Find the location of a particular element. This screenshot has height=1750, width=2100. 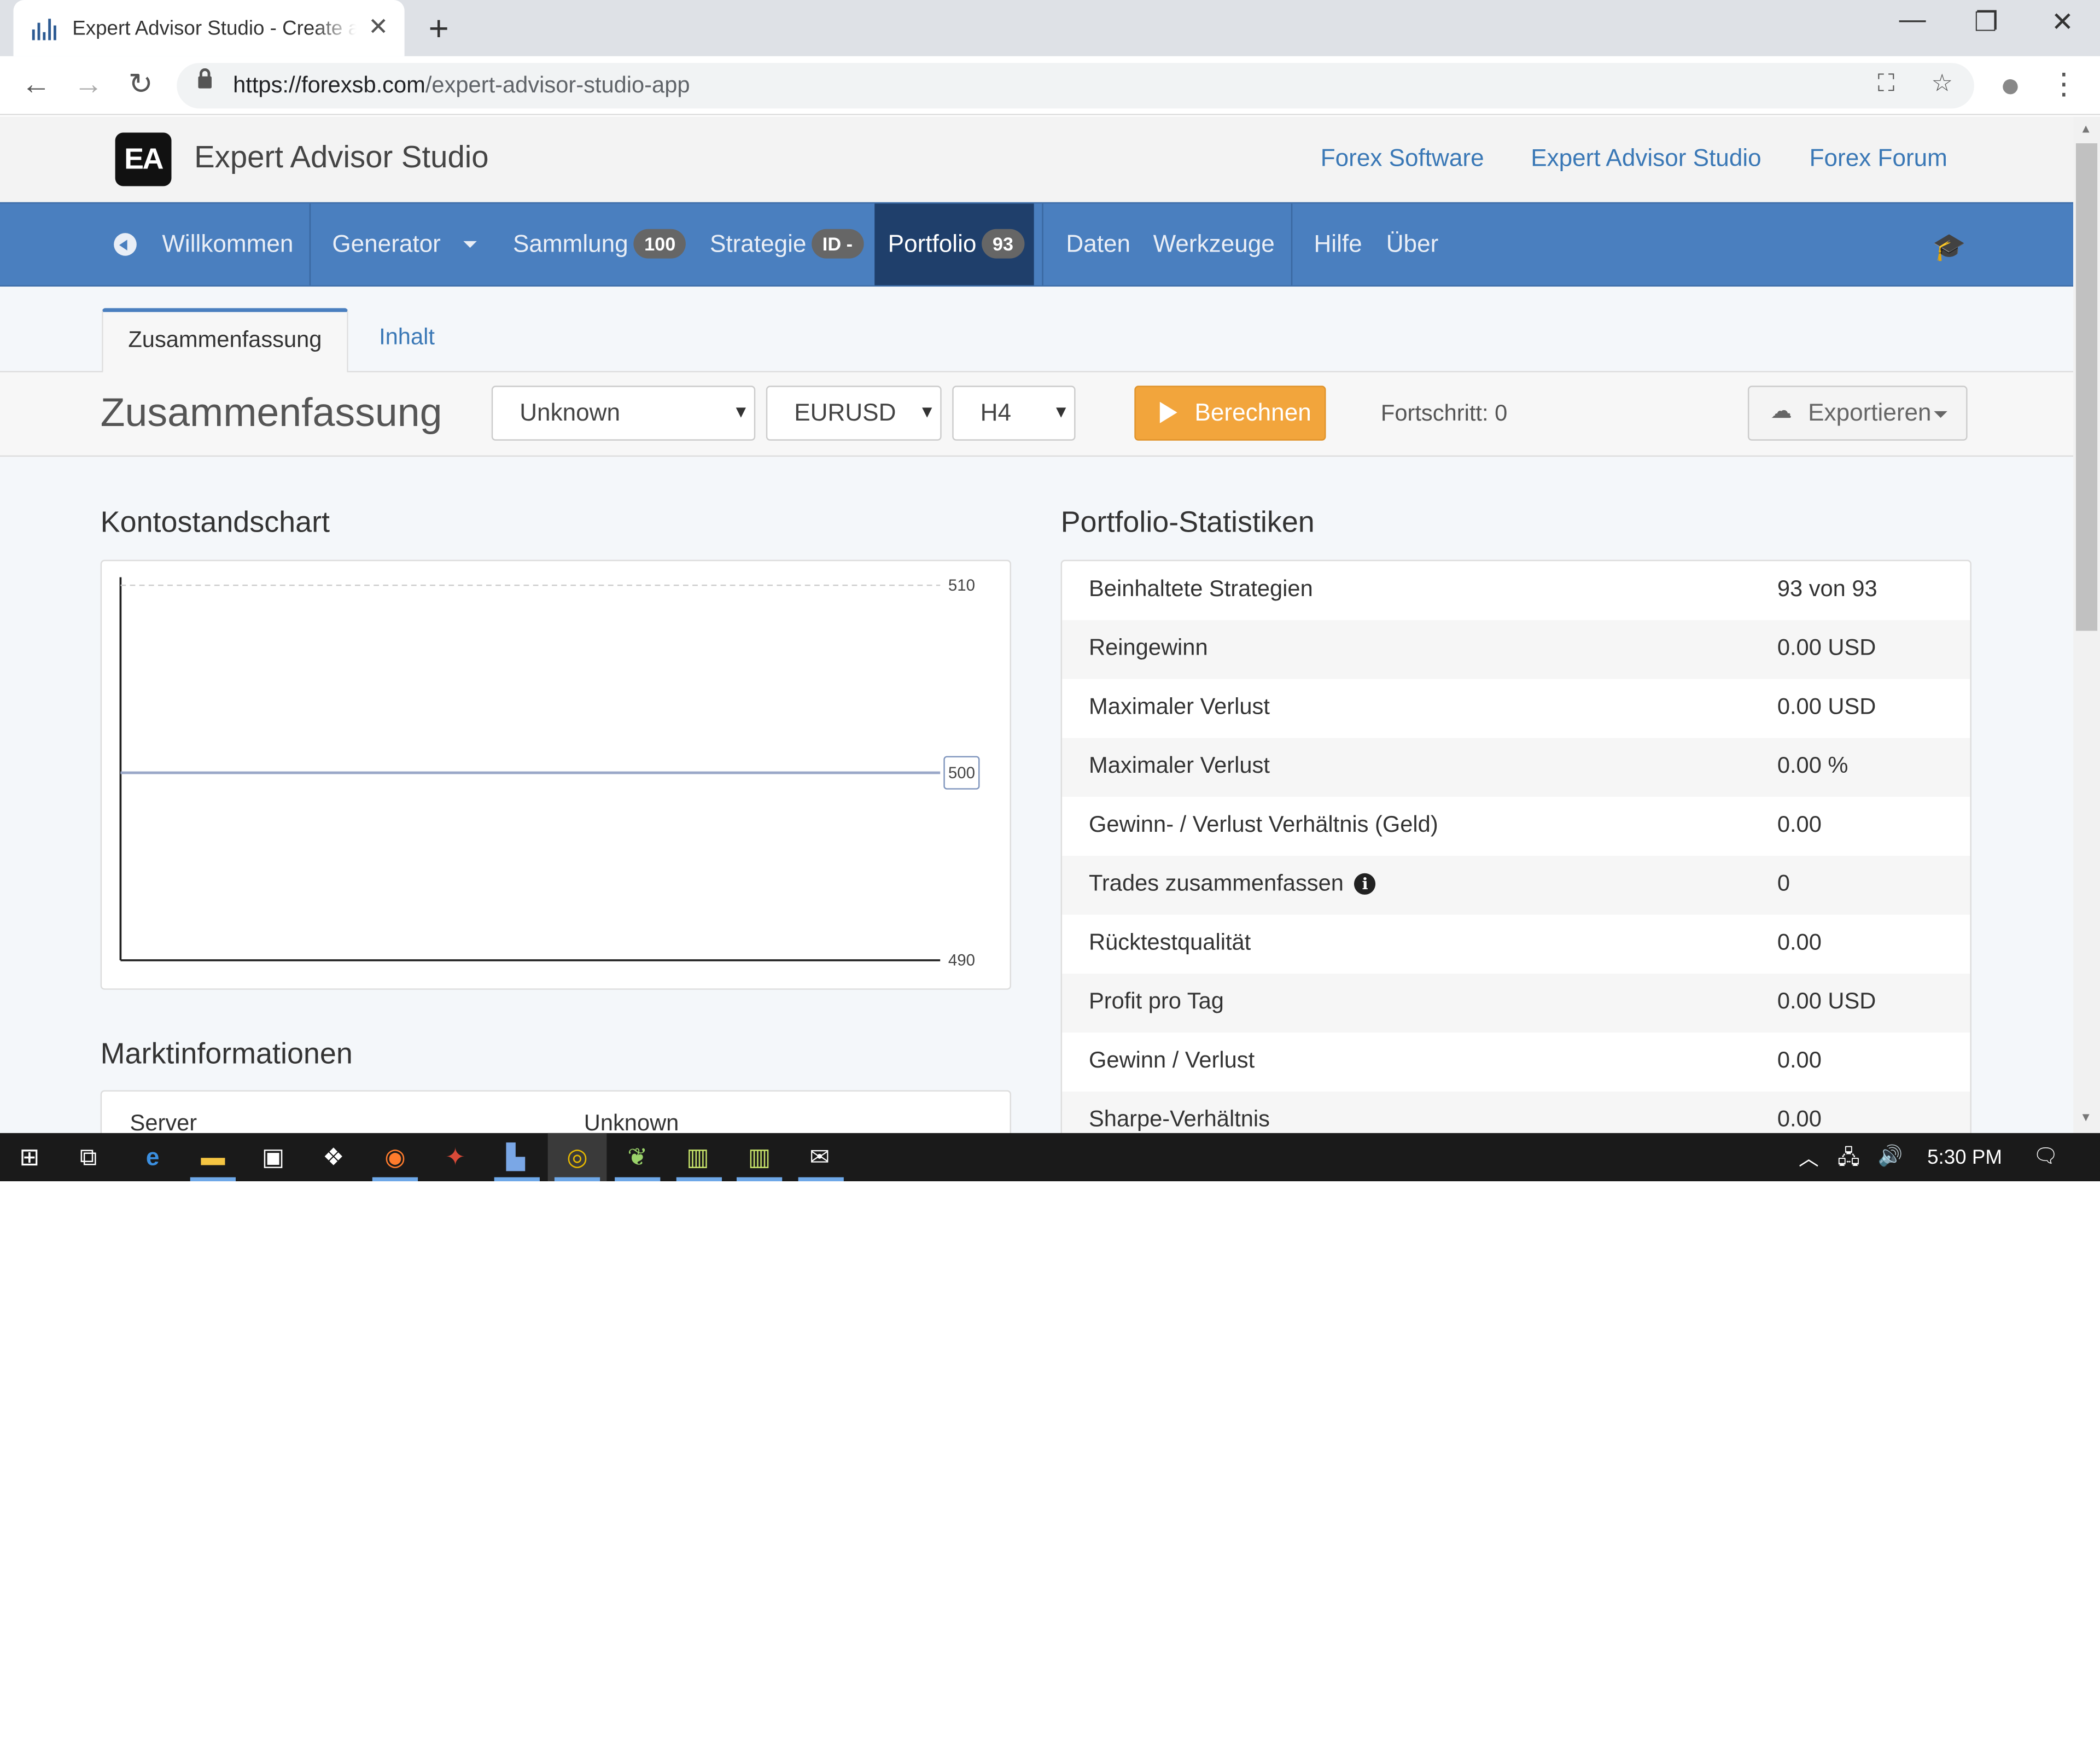

app-blue-icon: ▙ is located at coordinates (515, 1157).